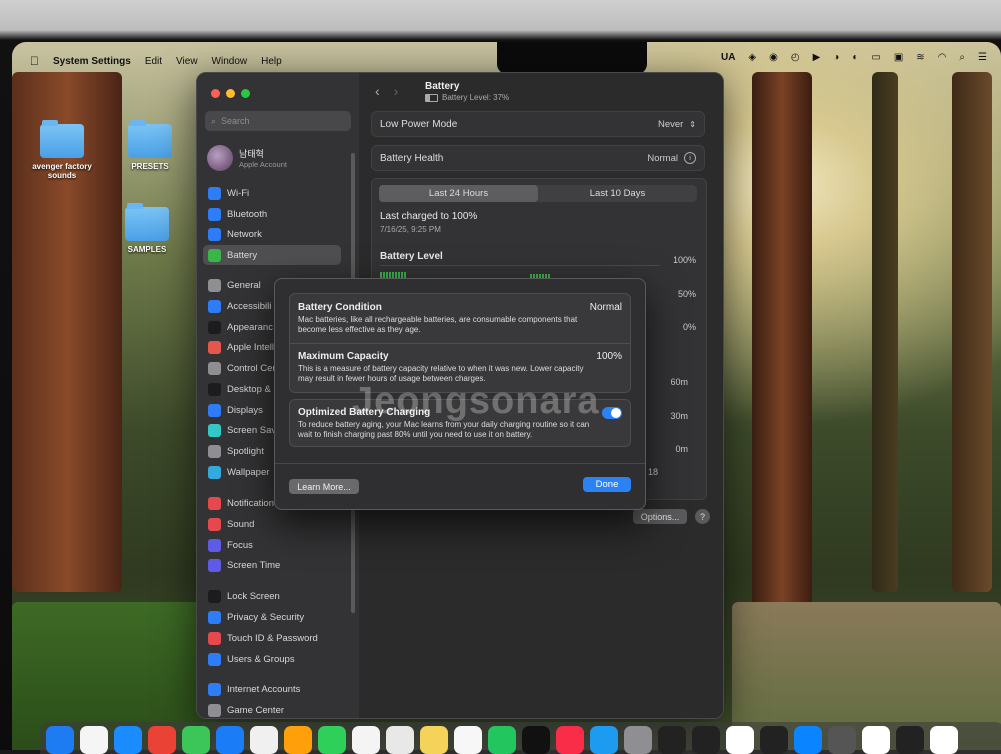 Image resolution: width=1001 pixels, height=754 pixels. Describe the element at coordinates (605, 307) in the screenshot. I see `battery-condition-value: Normal` at that location.